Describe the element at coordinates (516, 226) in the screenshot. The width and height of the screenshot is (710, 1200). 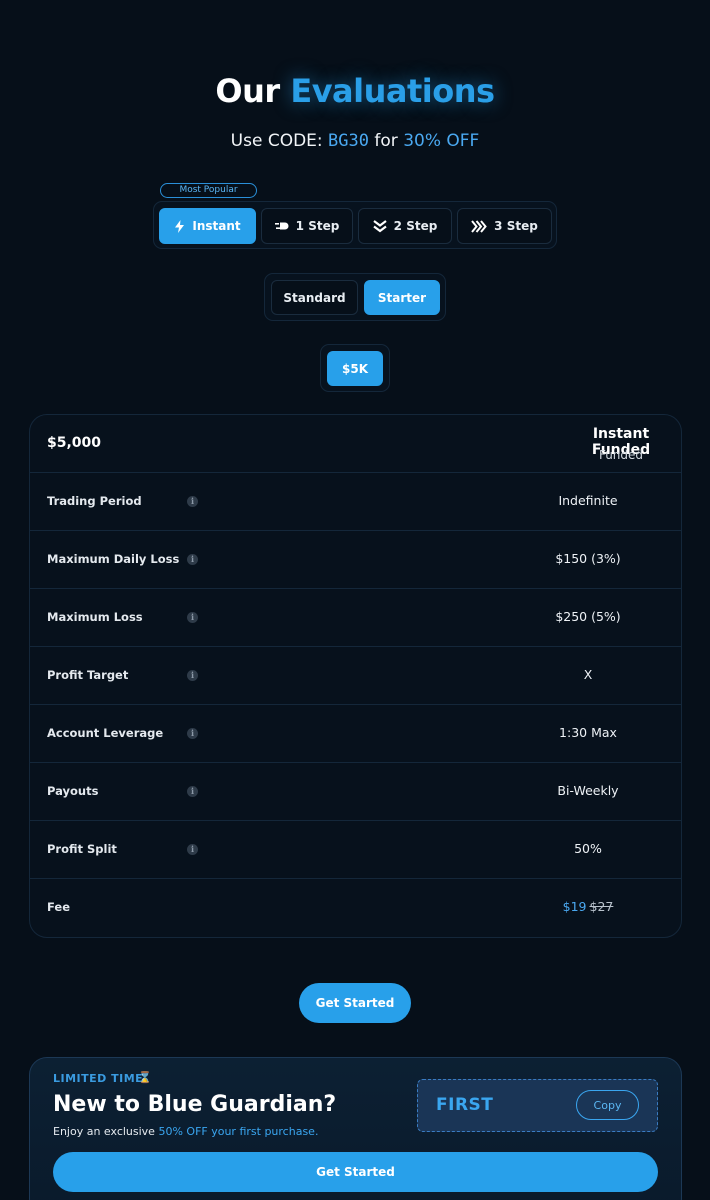
I see `tab-label: 3 Step` at that location.